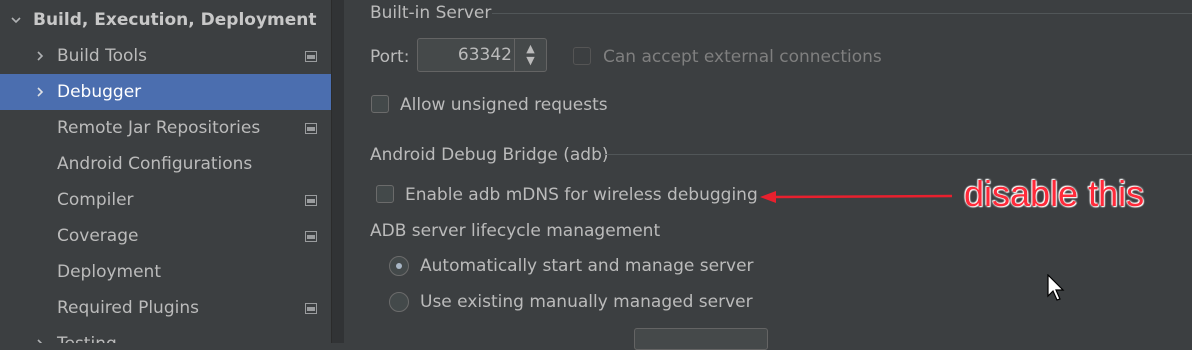  What do you see at coordinates (504, 105) in the screenshot?
I see `unsigned-requests-label: Allow unsigned requests` at bounding box center [504, 105].